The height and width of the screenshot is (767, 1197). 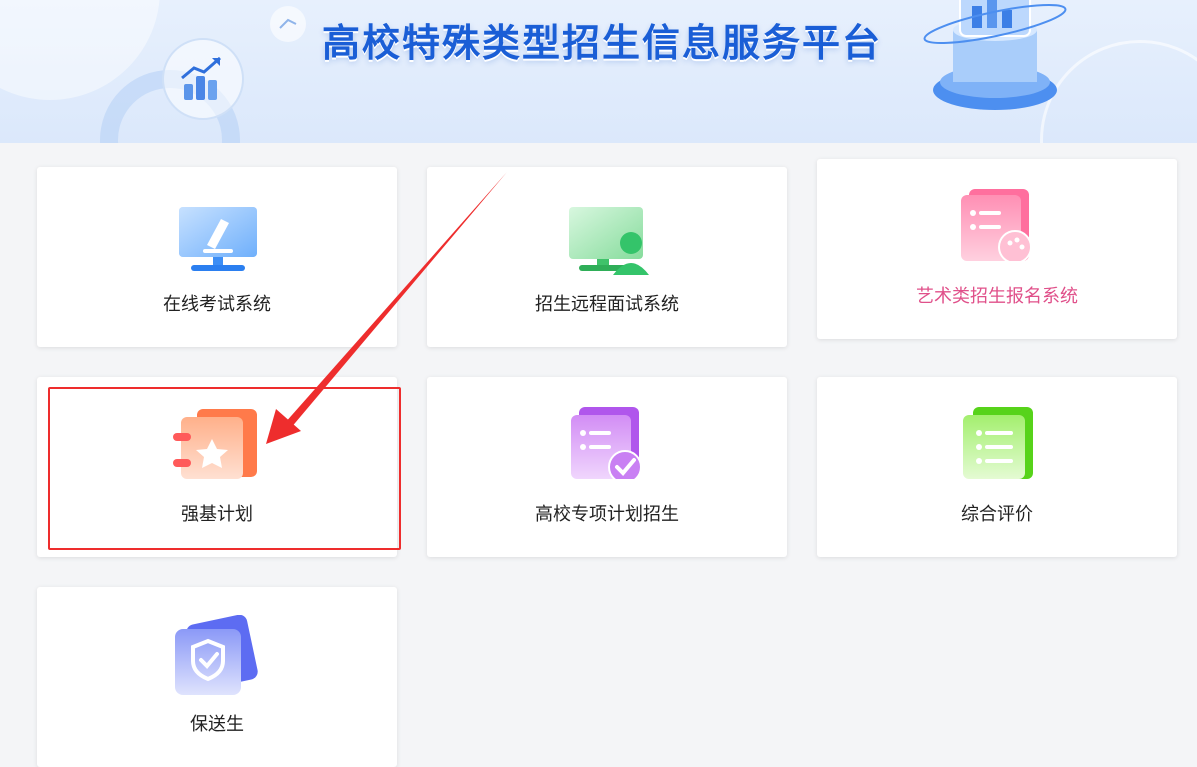 I want to click on card-art-registration: 艺术类招生报名系统, so click(x=997, y=249).